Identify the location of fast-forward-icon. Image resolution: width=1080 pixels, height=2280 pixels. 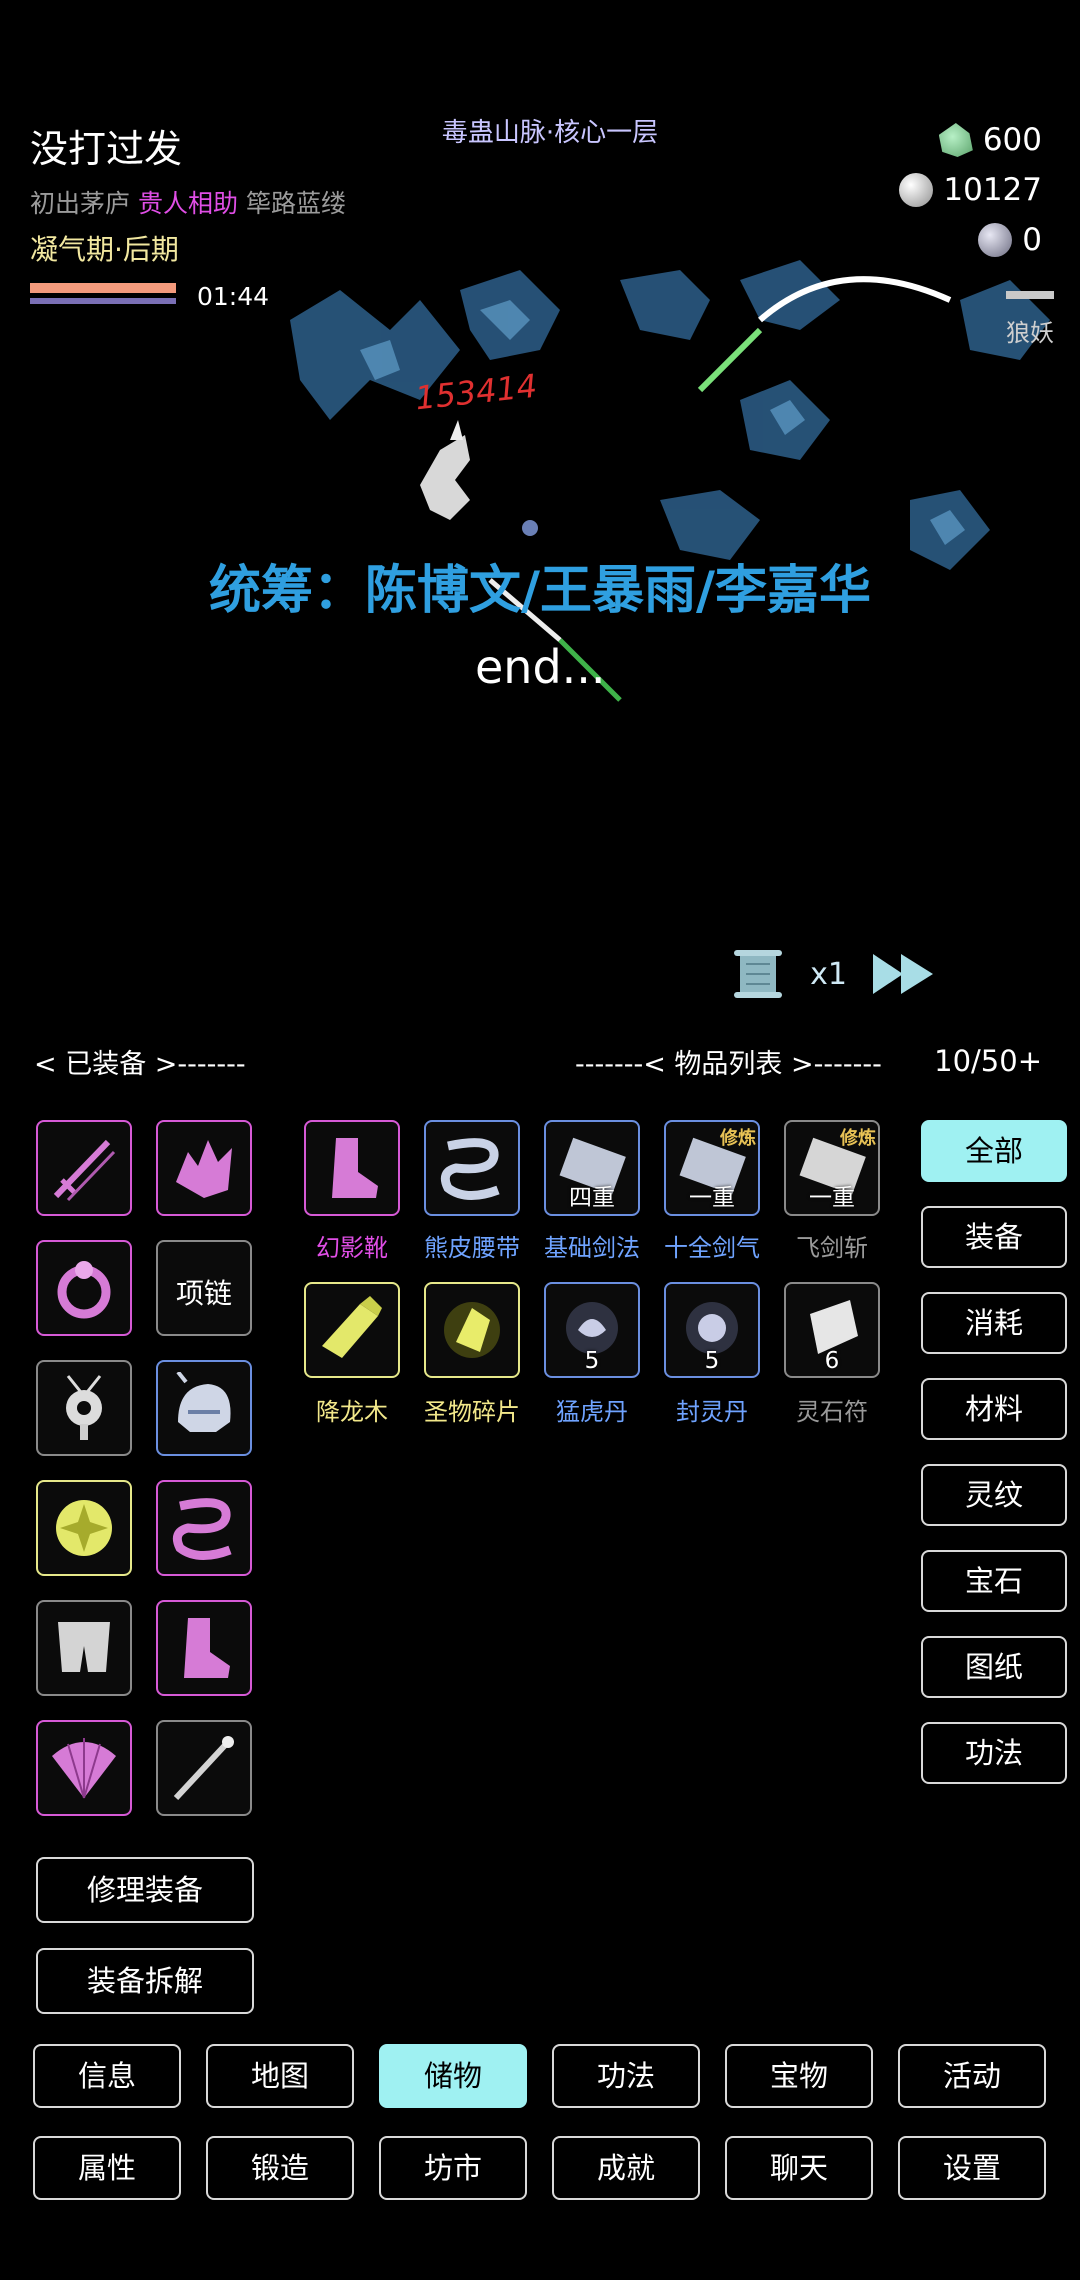
(903, 974).